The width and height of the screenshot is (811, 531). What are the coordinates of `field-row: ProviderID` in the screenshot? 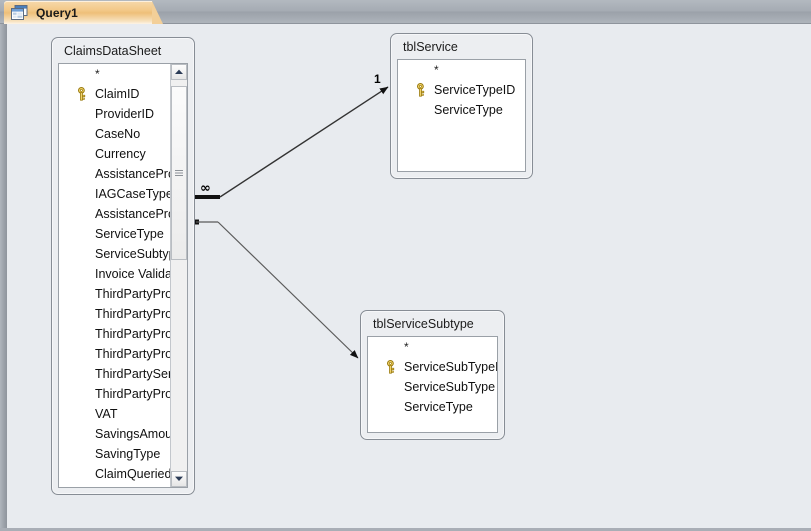 It's located at (123, 114).